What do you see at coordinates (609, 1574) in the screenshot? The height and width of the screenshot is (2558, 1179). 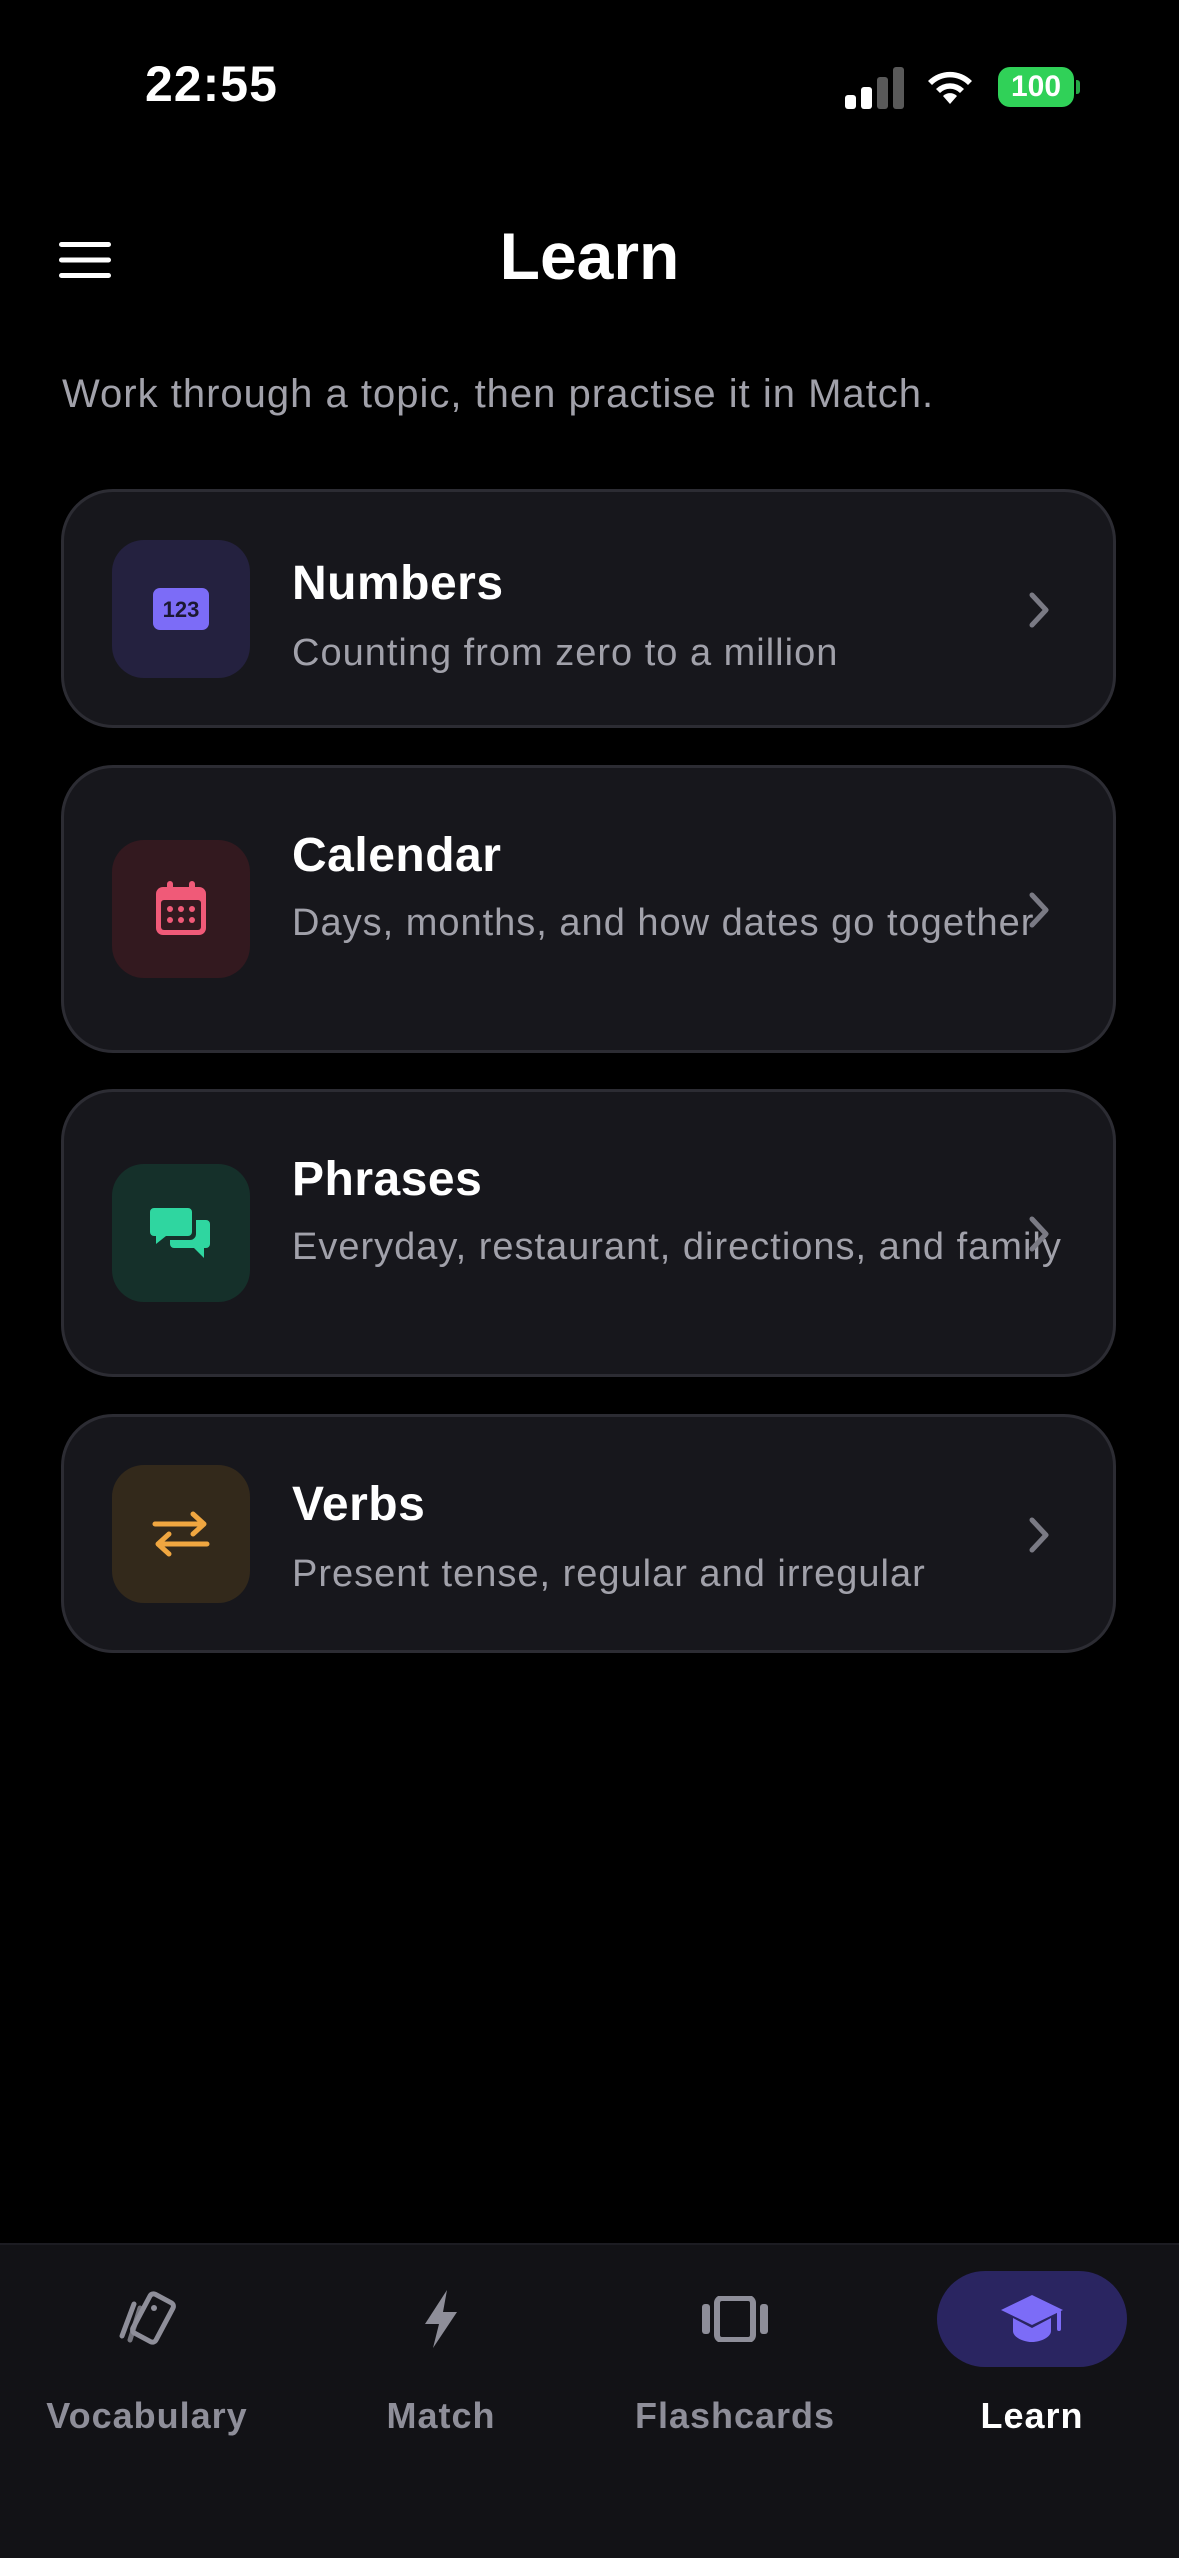 I see `topic-description: Present tense, regular and irregular` at bounding box center [609, 1574].